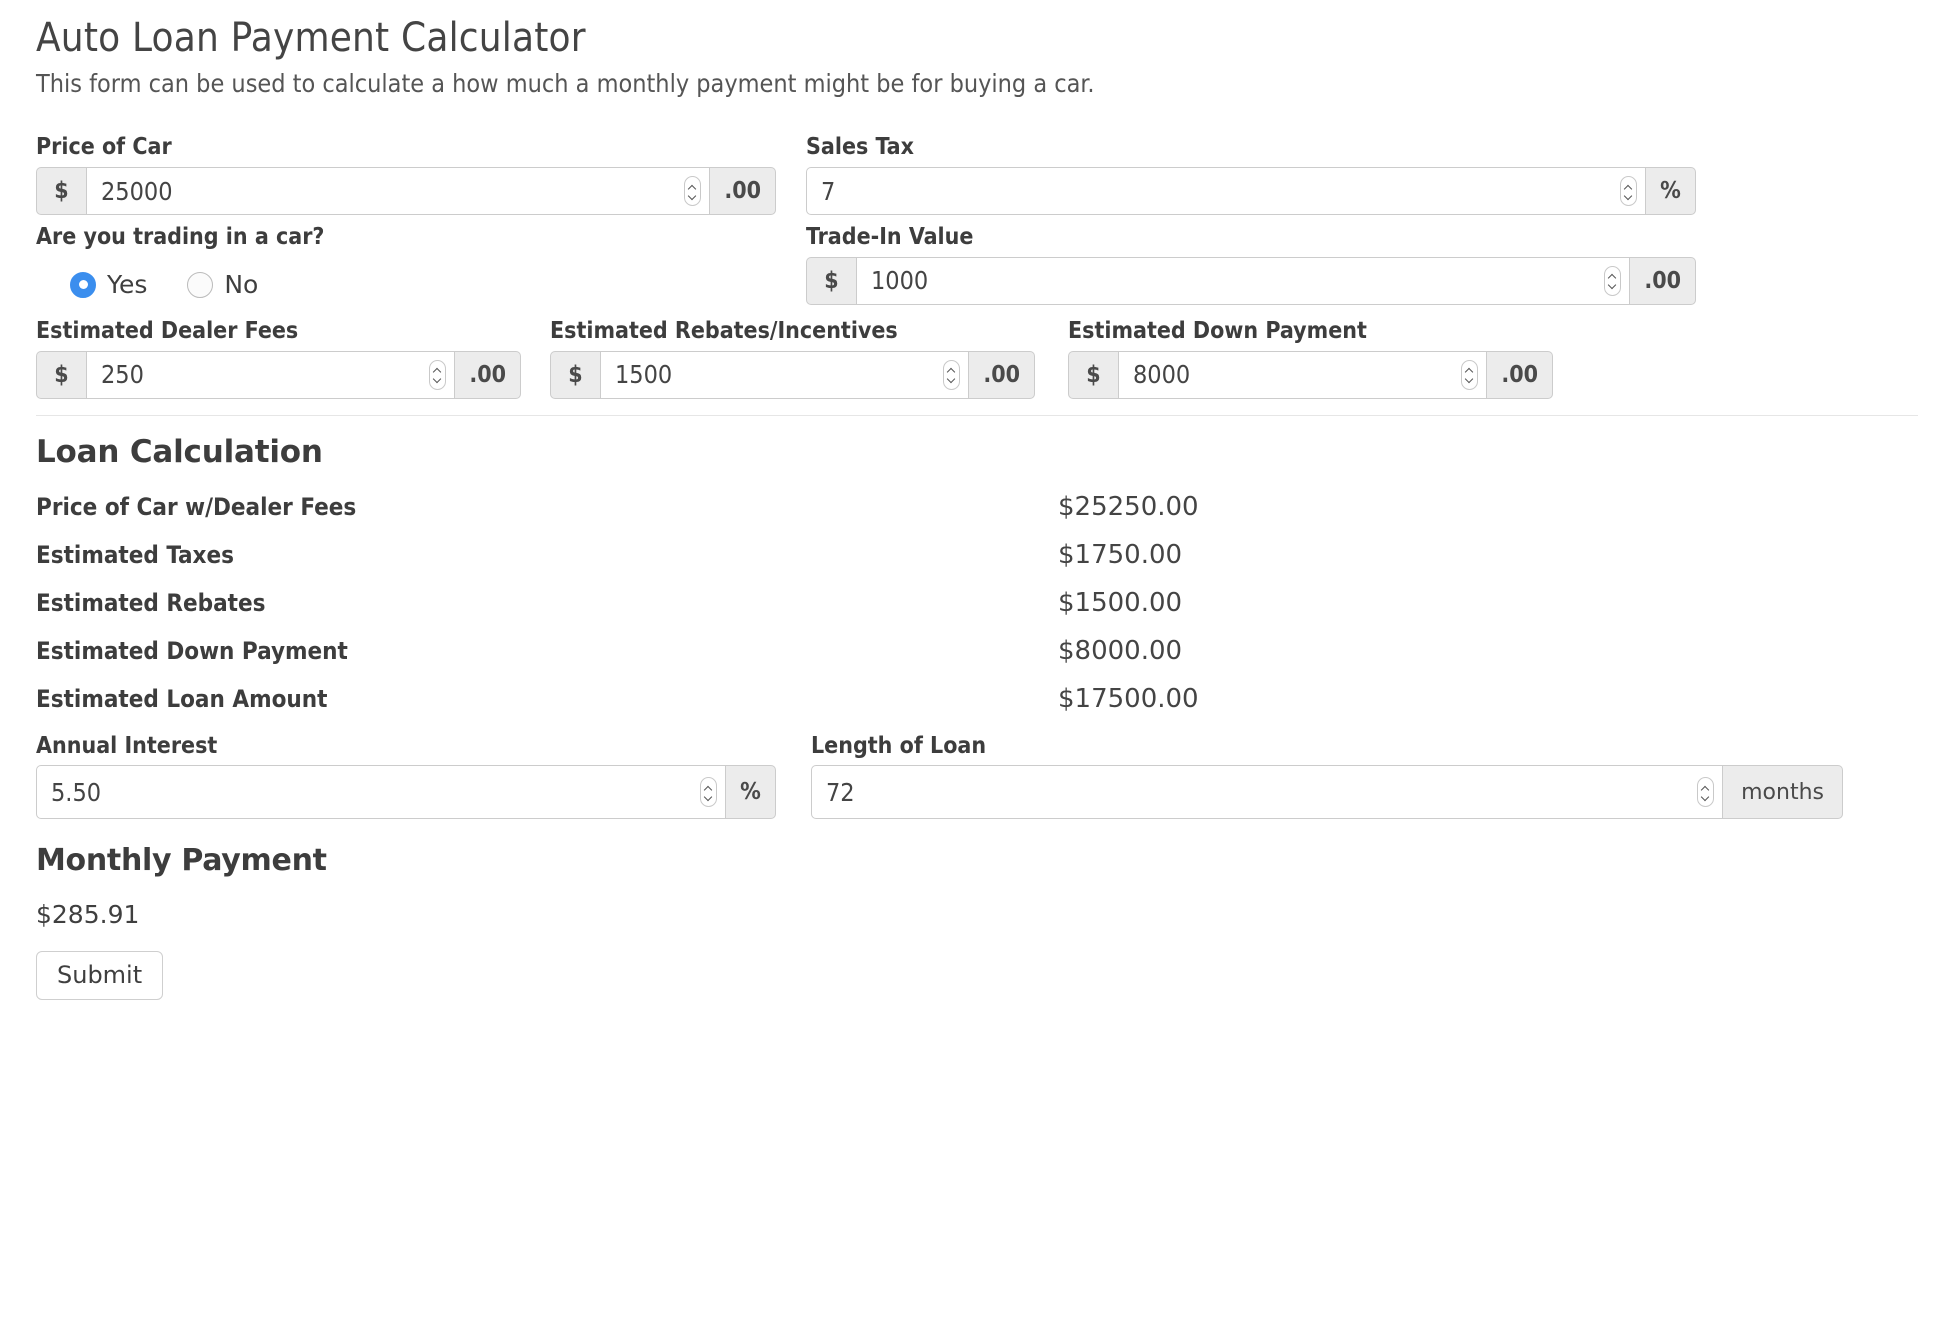  Describe the element at coordinates (181, 861) in the screenshot. I see `monthly-payment-title: Monthly Payment` at that location.